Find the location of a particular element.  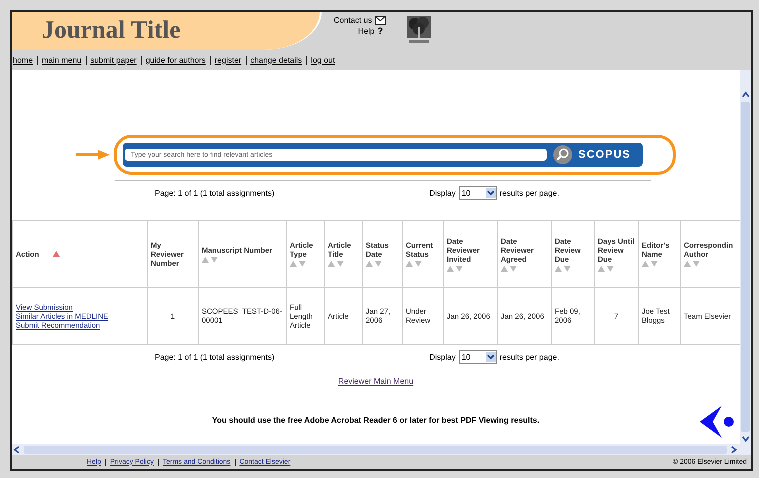

nav-link: main menu is located at coordinates (62, 60).